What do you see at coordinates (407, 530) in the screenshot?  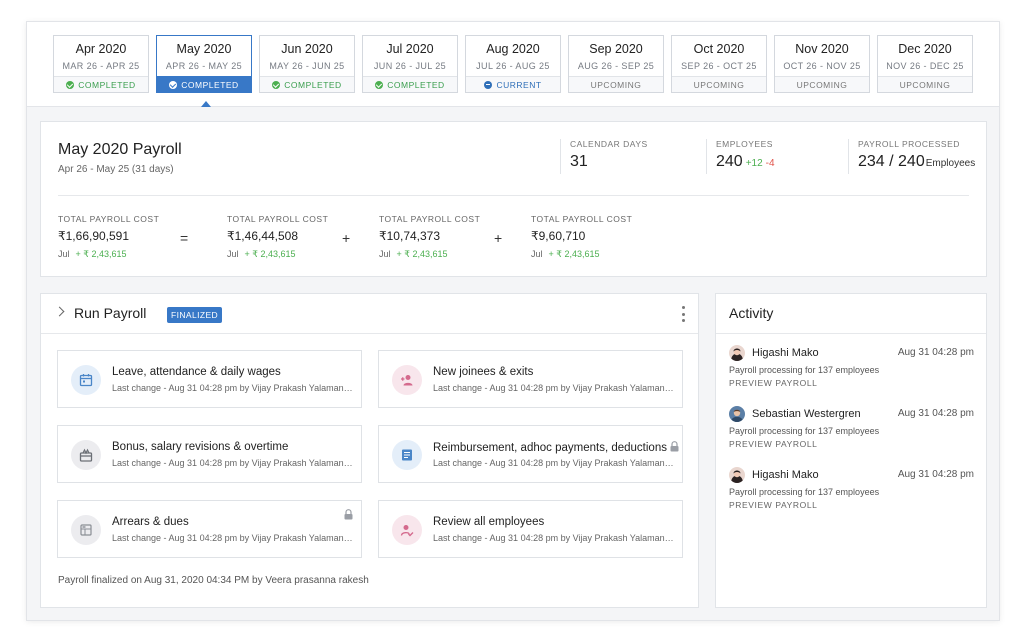 I see `person-check-icon` at bounding box center [407, 530].